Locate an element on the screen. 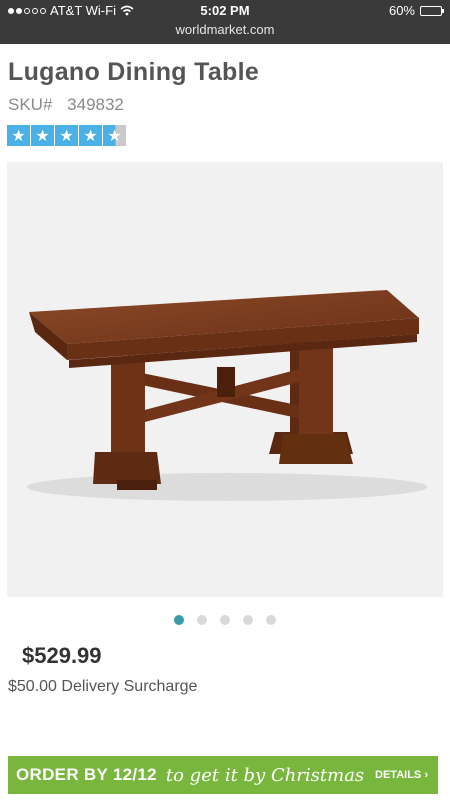  battery-percent: 60% is located at coordinates (401, 10).